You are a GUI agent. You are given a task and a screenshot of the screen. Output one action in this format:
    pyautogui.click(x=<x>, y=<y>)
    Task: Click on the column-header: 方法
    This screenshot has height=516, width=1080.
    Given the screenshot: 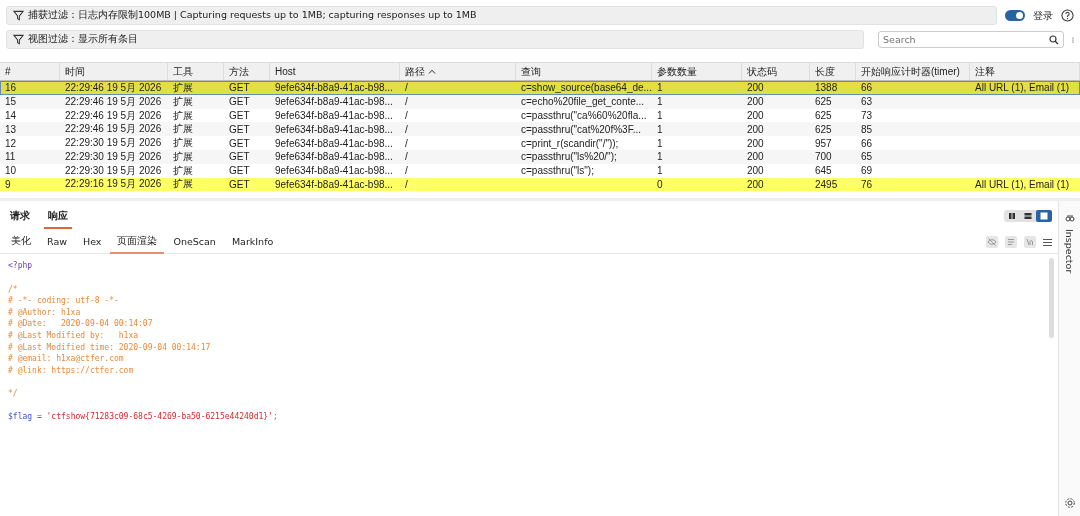 What is the action you would take?
    pyautogui.click(x=247, y=71)
    